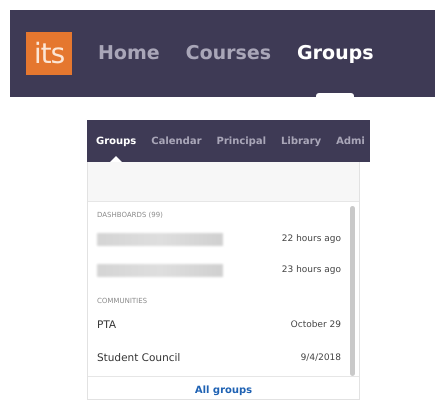 This screenshot has width=435, height=411. What do you see at coordinates (176, 141) in the screenshot?
I see `nav-tab: Calendar` at bounding box center [176, 141].